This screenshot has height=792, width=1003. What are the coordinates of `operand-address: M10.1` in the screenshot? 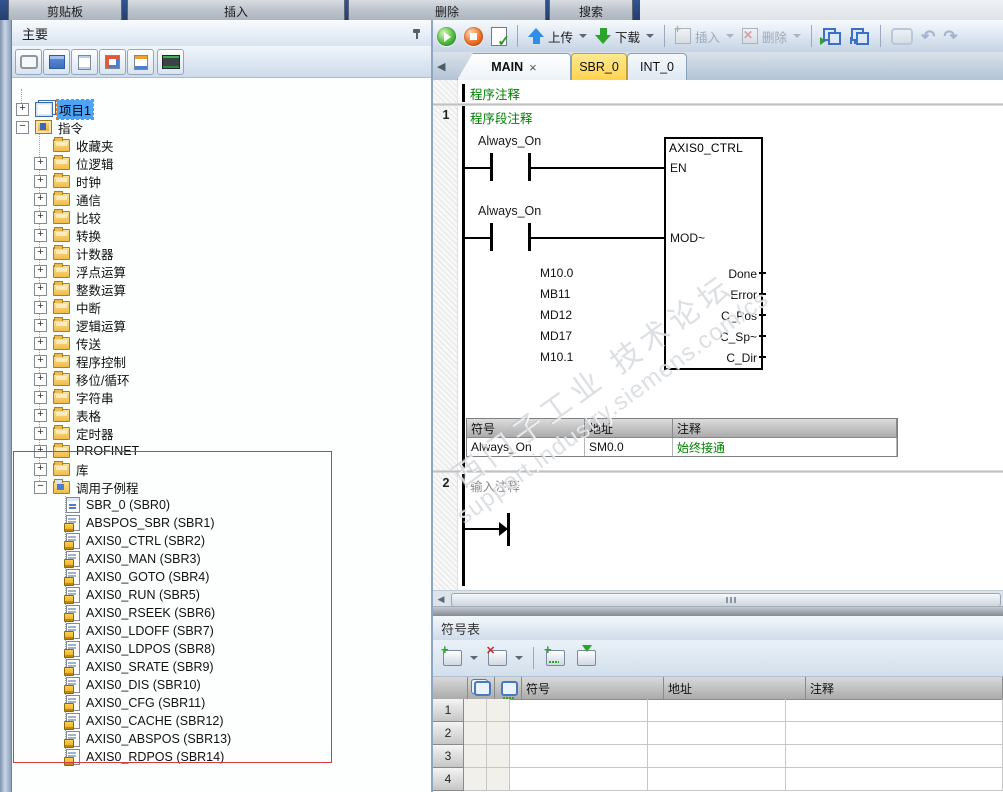 It's located at (556, 357).